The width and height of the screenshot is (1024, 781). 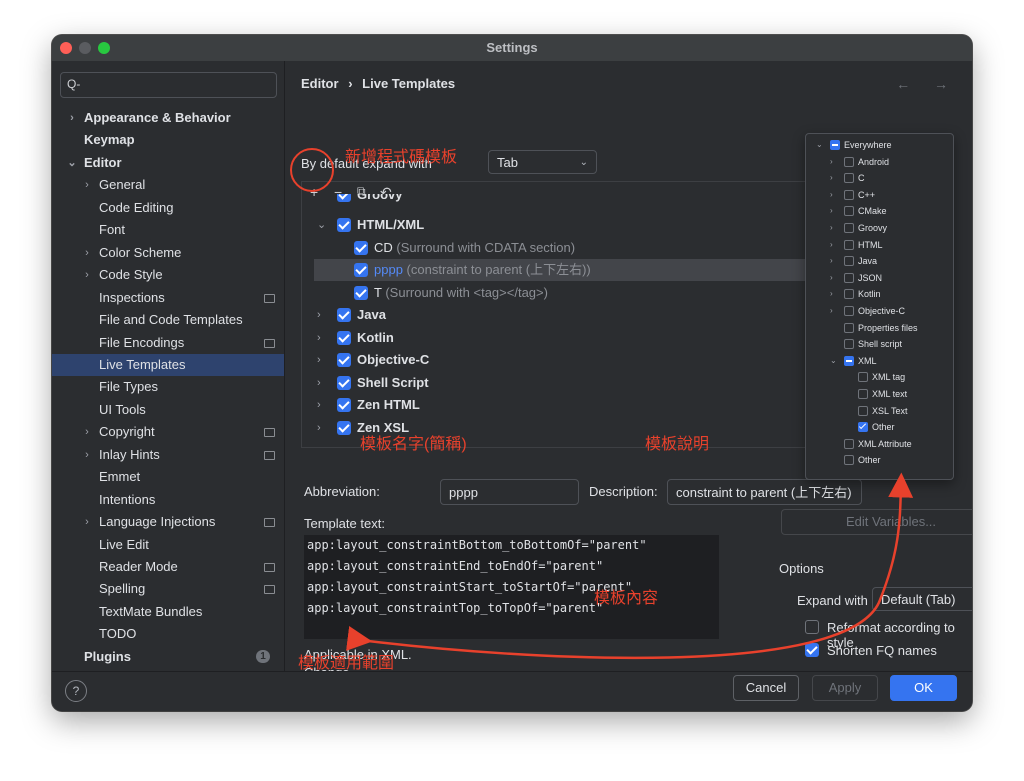 I want to click on annotation-arrow, so click(x=630, y=566).